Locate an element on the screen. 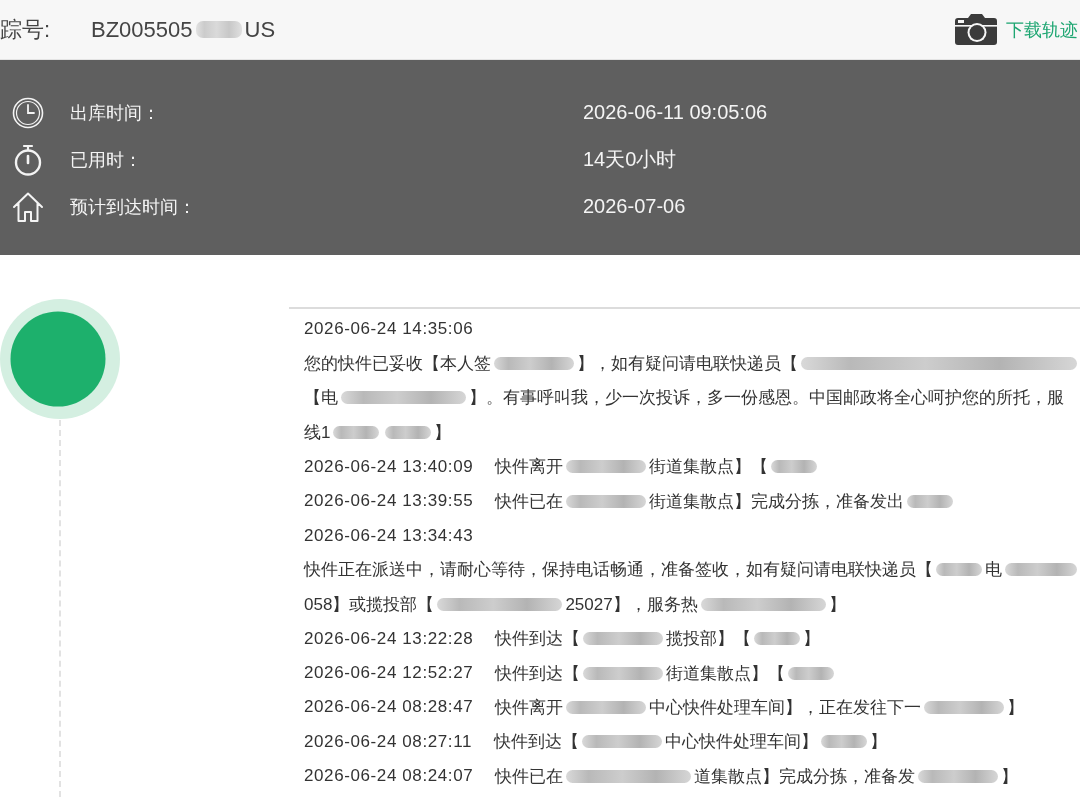 The width and height of the screenshot is (1080, 797). summary-label: 已用时： is located at coordinates (106, 160).